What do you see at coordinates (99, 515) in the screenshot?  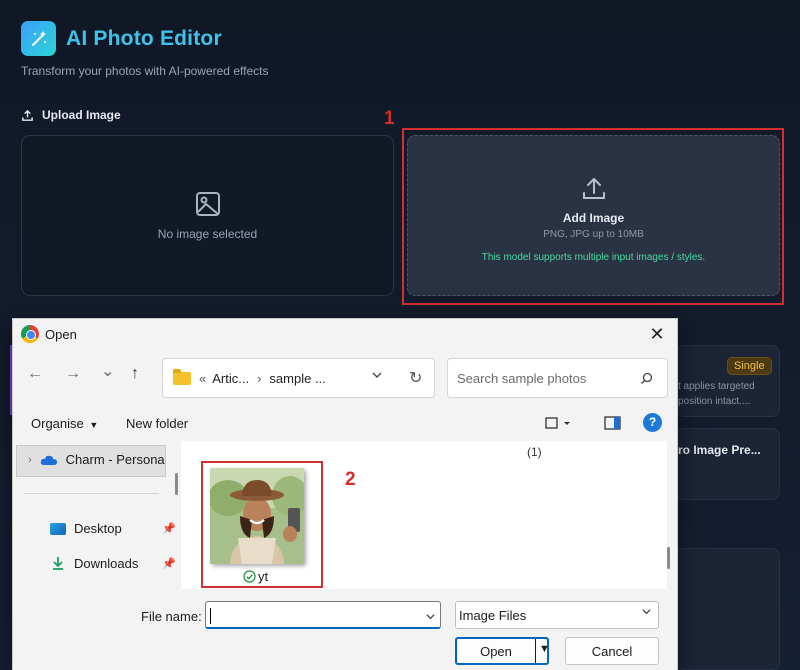 I see `navigation-pane: › Charm - Persona Desktop 📌 Downloads 📌` at bounding box center [99, 515].